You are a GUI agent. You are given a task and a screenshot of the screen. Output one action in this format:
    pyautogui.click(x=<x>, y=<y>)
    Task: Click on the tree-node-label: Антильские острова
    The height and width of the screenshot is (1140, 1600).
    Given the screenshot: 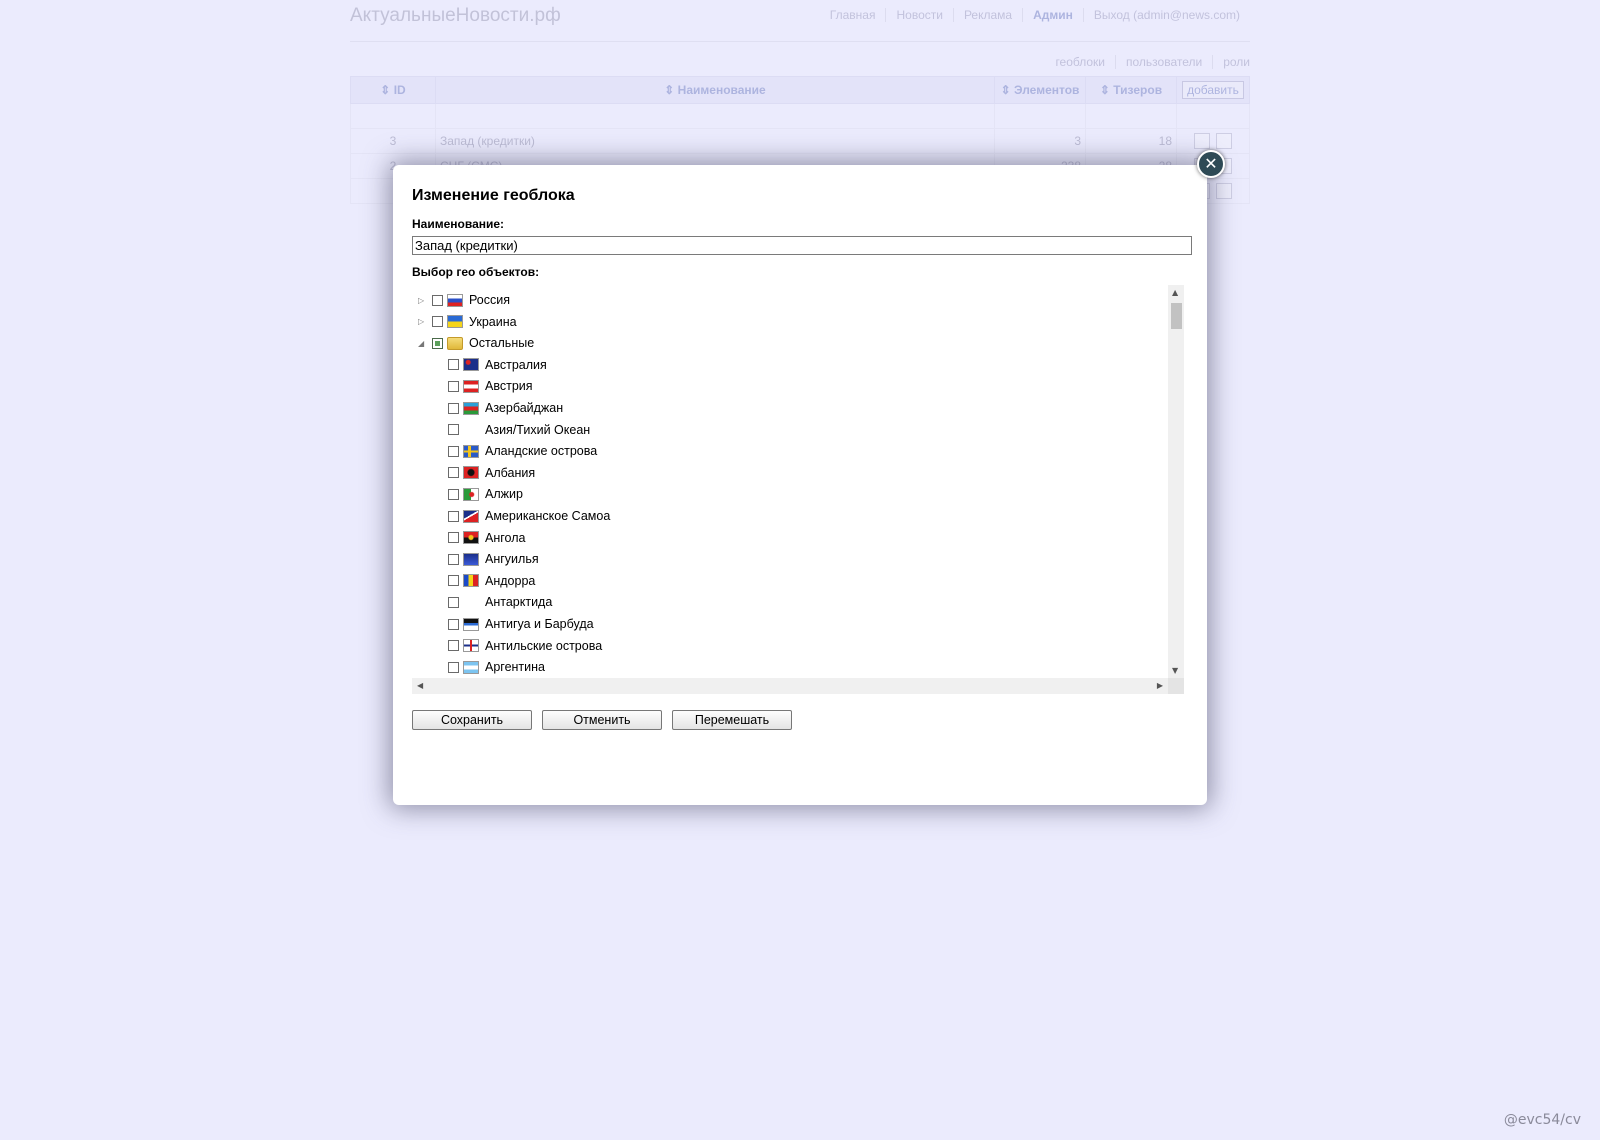 What is the action you would take?
    pyautogui.click(x=544, y=645)
    